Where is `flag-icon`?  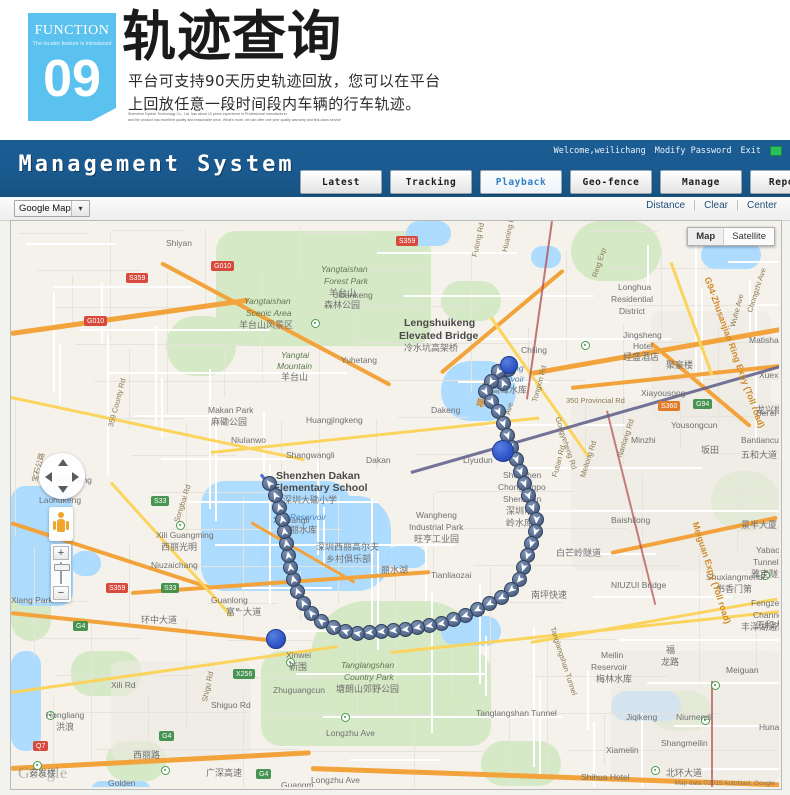
flag-icon is located at coordinates (776, 151).